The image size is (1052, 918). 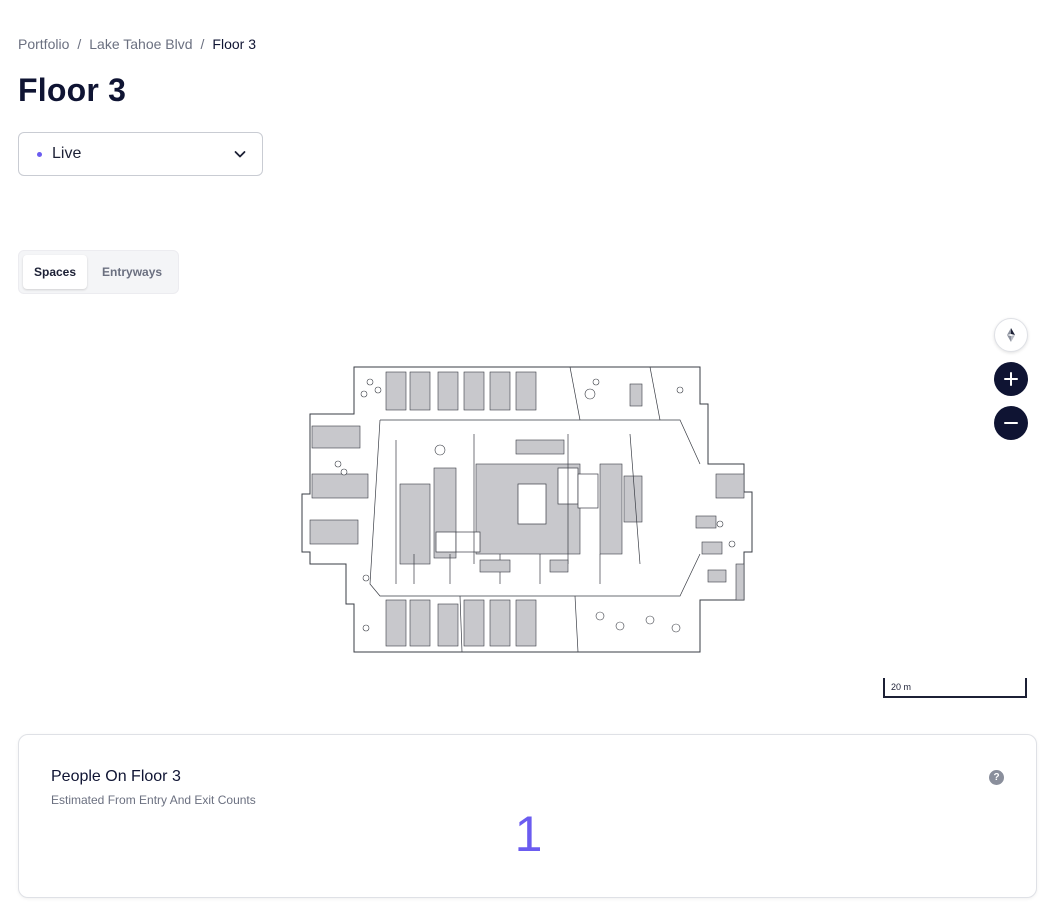 I want to click on floor-plan-image, so click(x=527, y=509).